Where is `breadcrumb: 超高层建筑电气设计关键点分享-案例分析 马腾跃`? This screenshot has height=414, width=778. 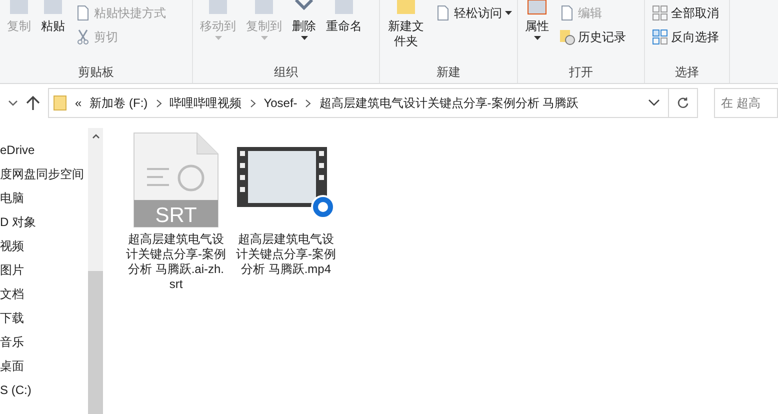
breadcrumb: 超高层建筑电气设计关键点分享-案例分析 马腾跃 is located at coordinates (449, 103).